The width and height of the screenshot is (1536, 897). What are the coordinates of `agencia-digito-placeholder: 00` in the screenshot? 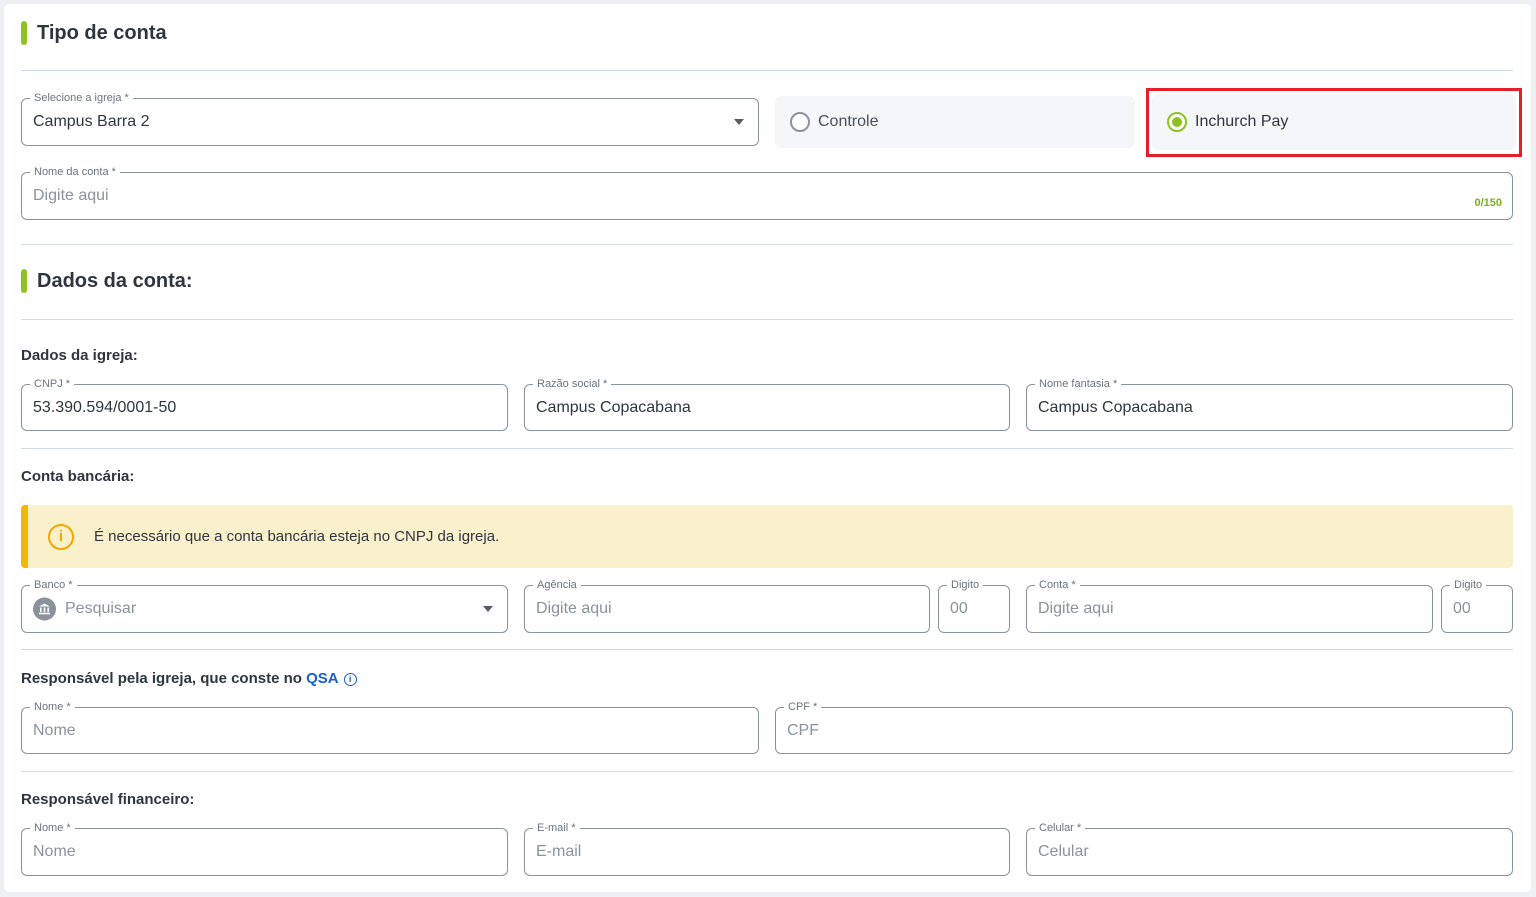 It's located at (959, 608).